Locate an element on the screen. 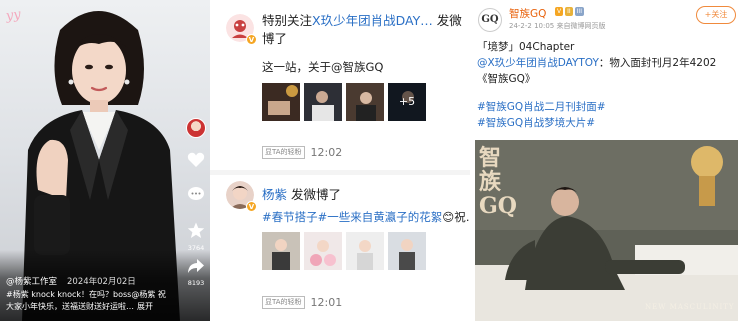 The image size is (740, 321). author-link: 杨紫 is located at coordinates (274, 194).